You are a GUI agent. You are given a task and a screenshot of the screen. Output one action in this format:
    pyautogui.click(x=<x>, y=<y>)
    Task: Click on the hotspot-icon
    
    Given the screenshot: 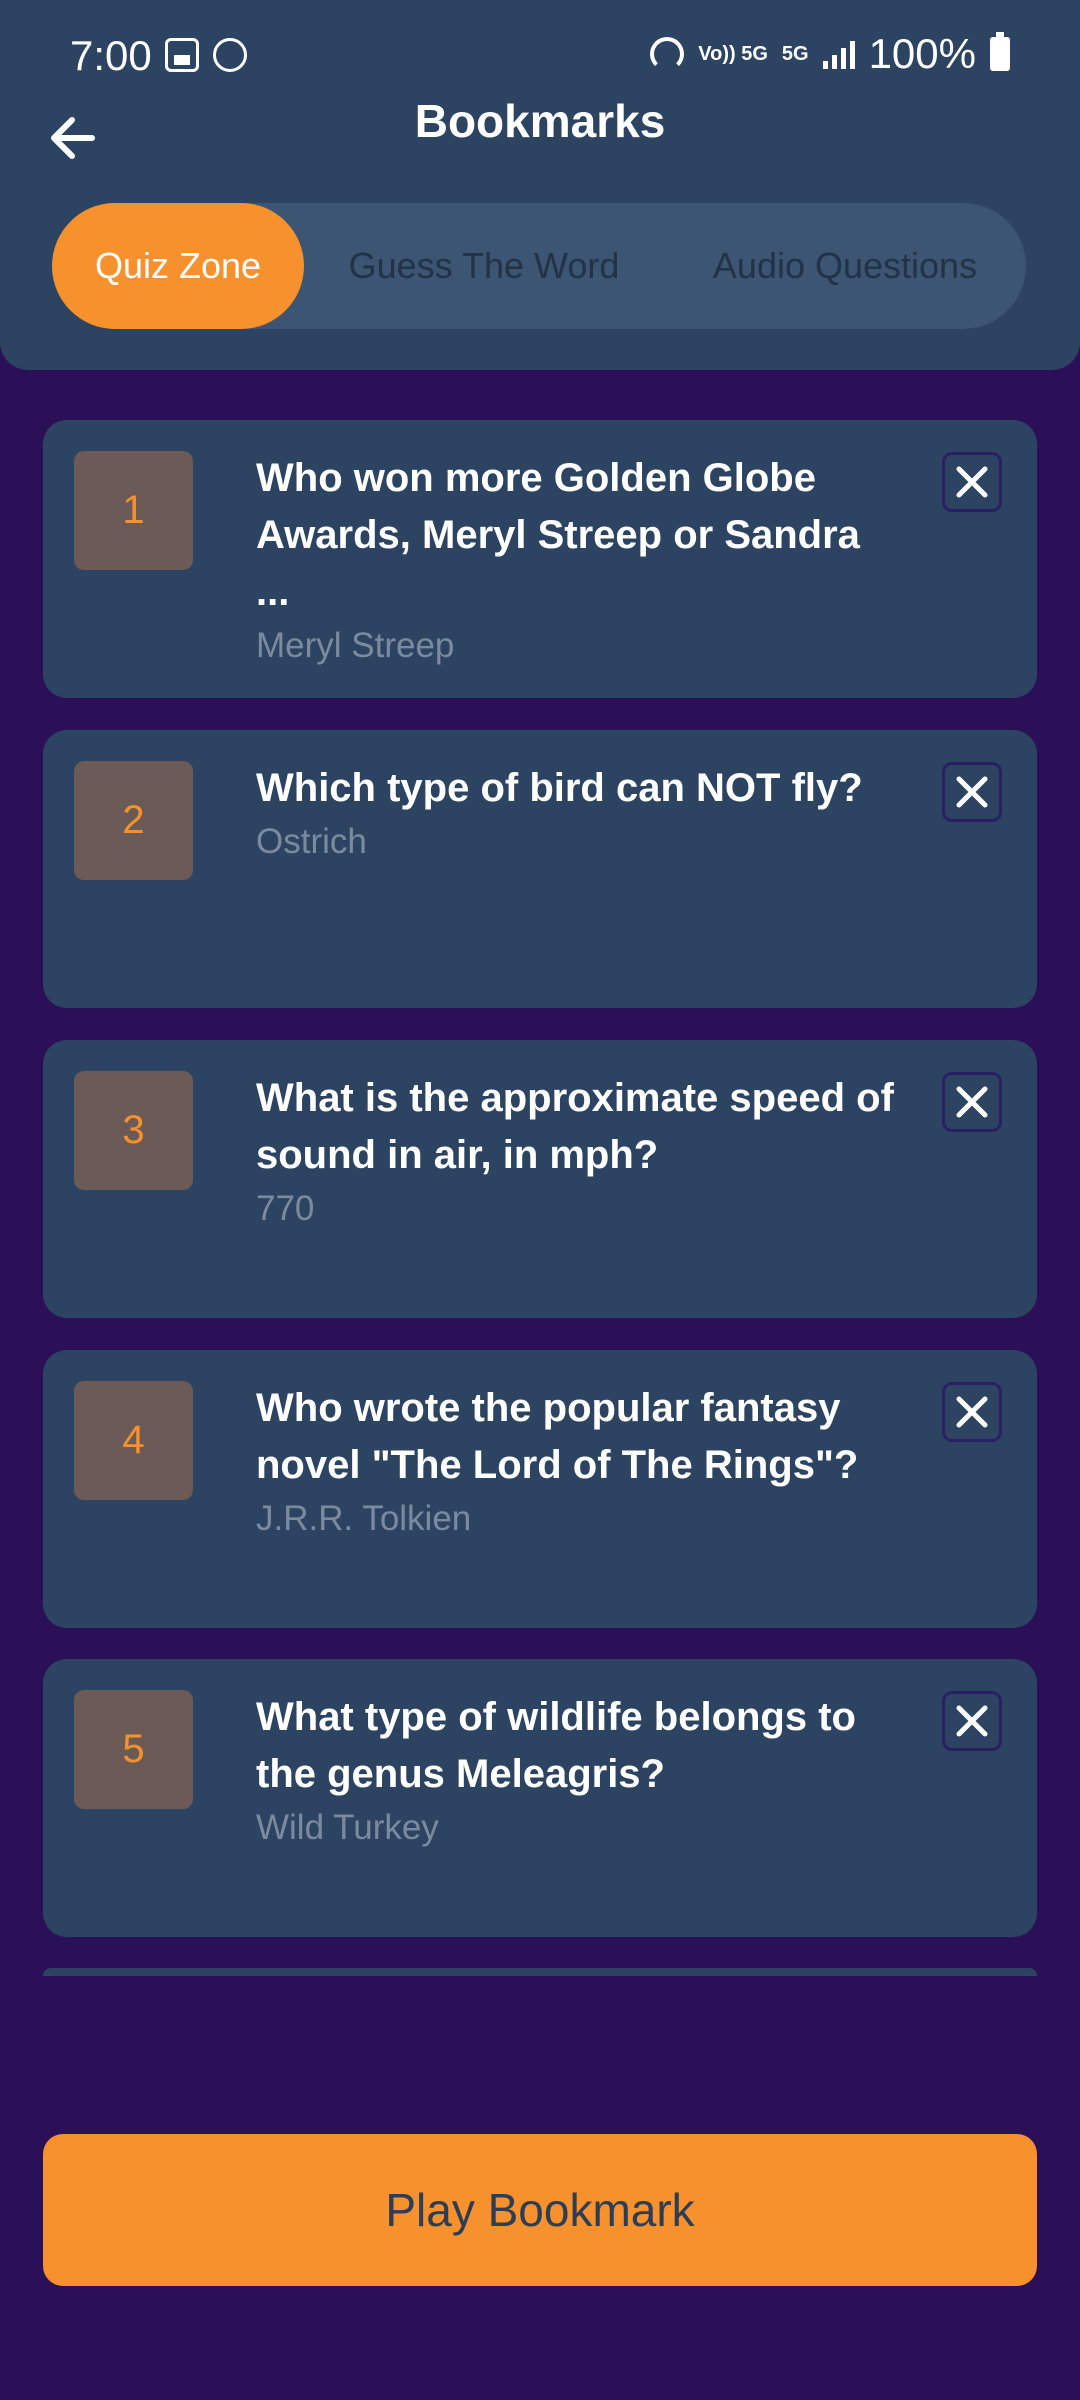 What is the action you would take?
    pyautogui.click(x=667, y=54)
    